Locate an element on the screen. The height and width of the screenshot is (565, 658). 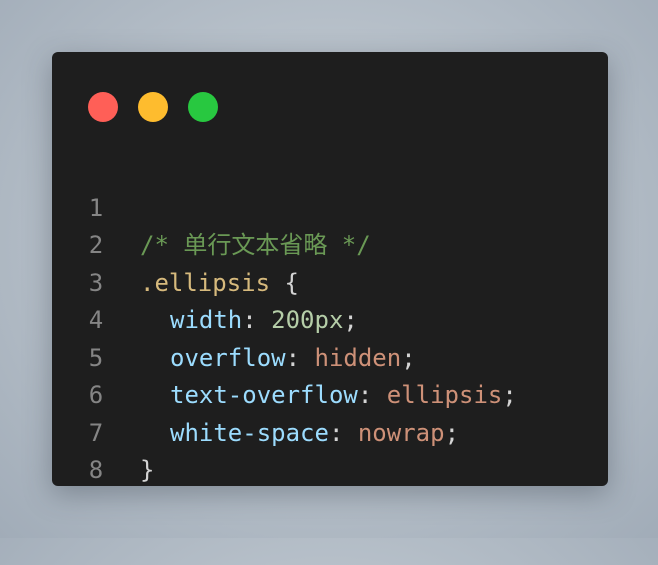
minimize-window-dot is located at coordinates (153, 107).